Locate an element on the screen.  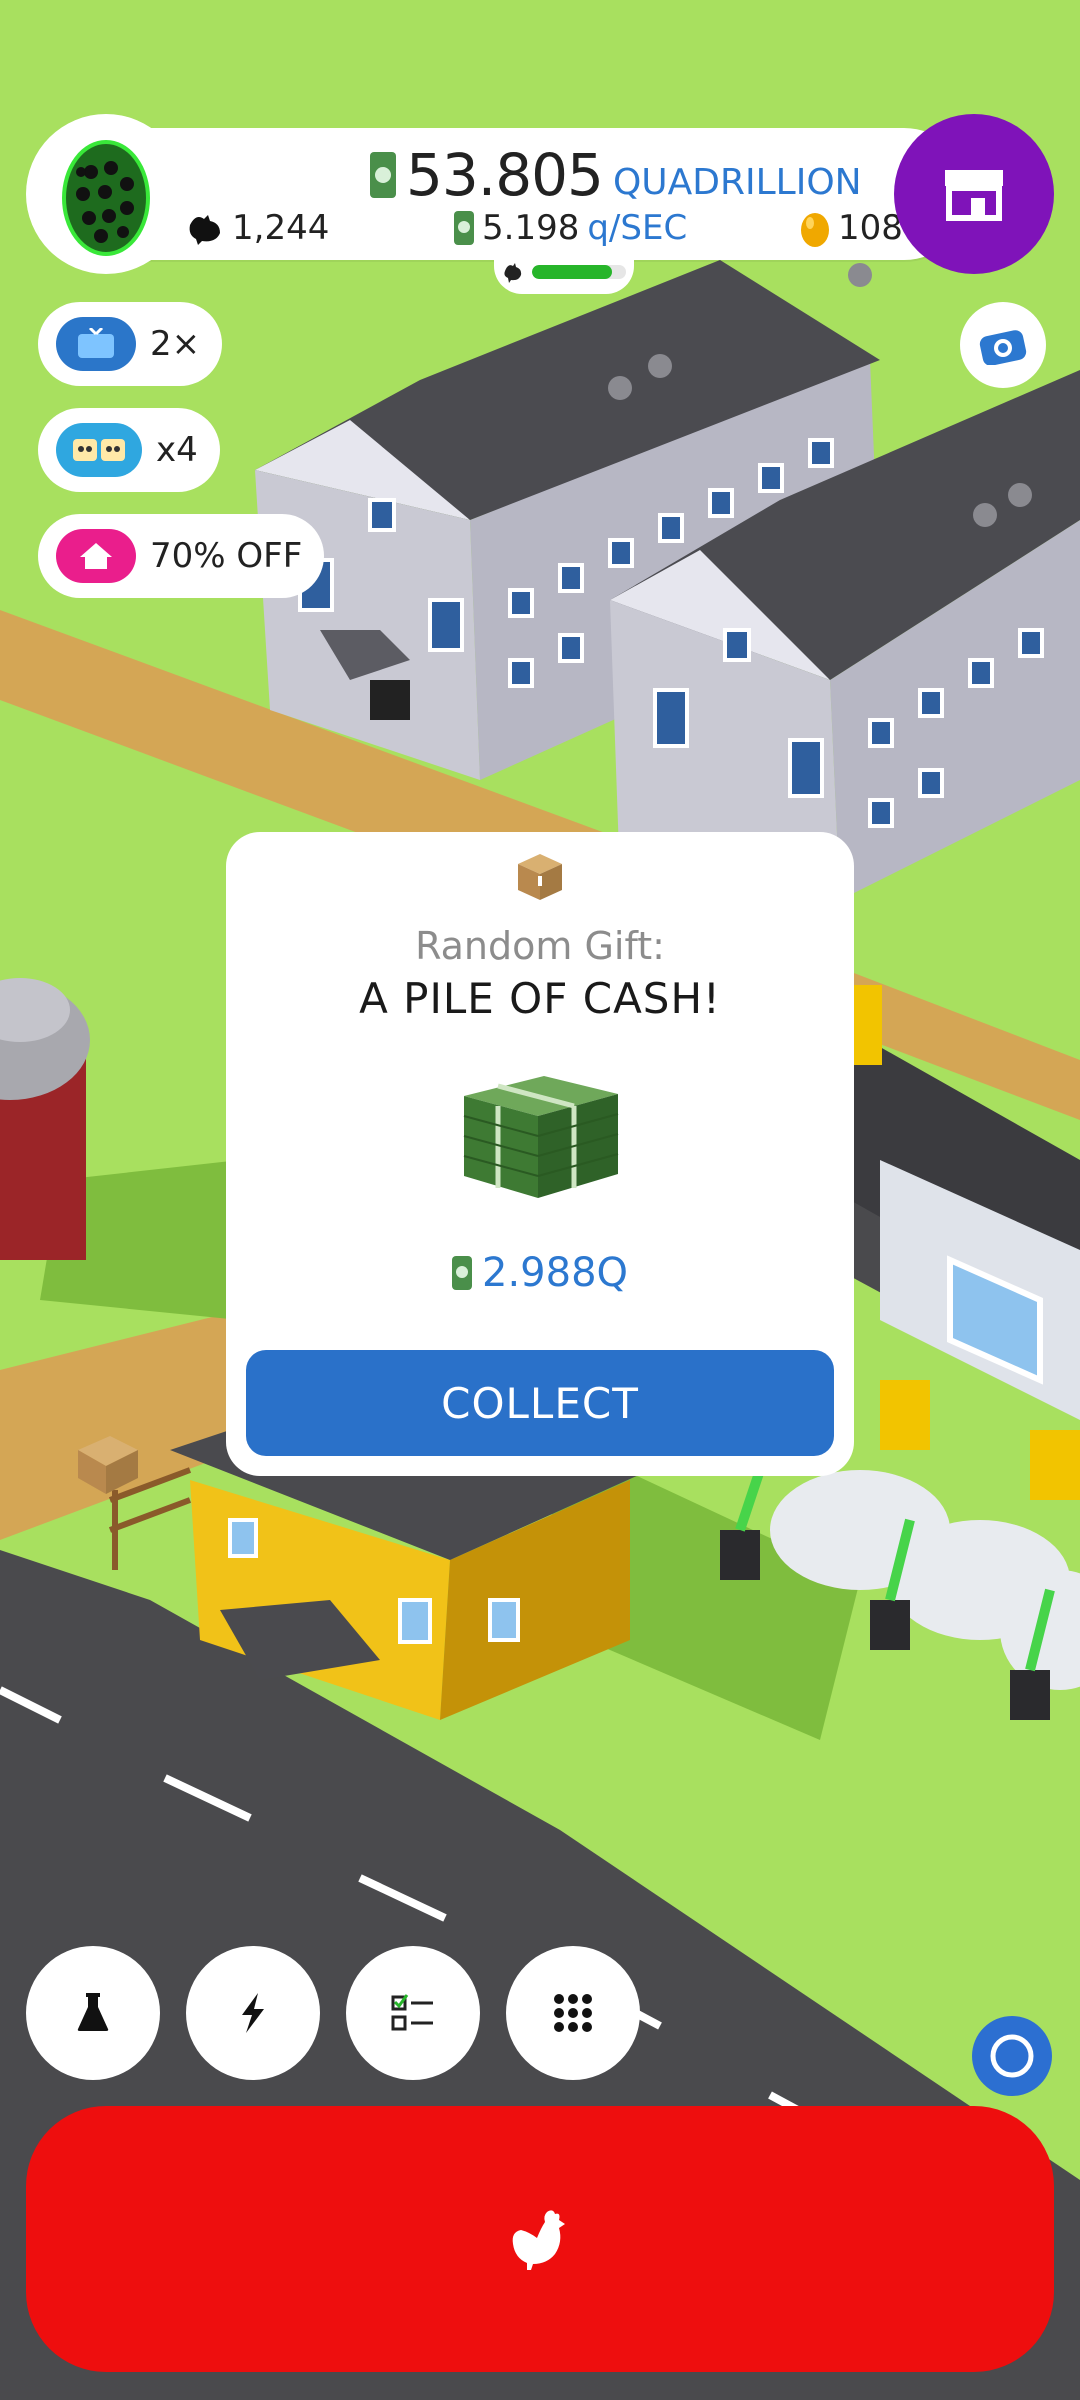
progress-track is located at coordinates (579, 272).